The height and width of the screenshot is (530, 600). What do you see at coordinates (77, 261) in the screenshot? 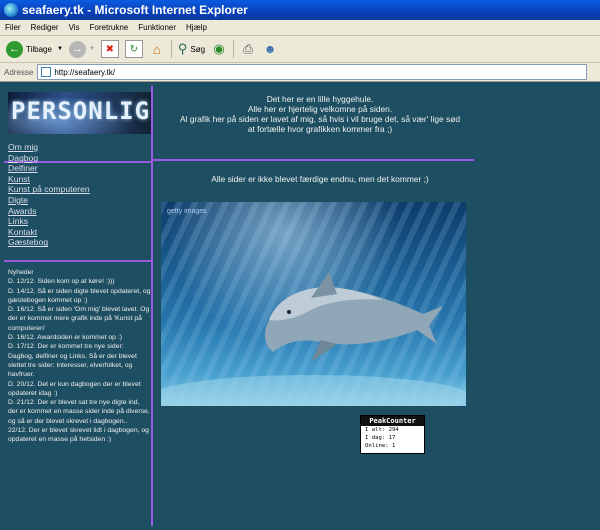
I see `sidebar-mid-divider` at bounding box center [77, 261].